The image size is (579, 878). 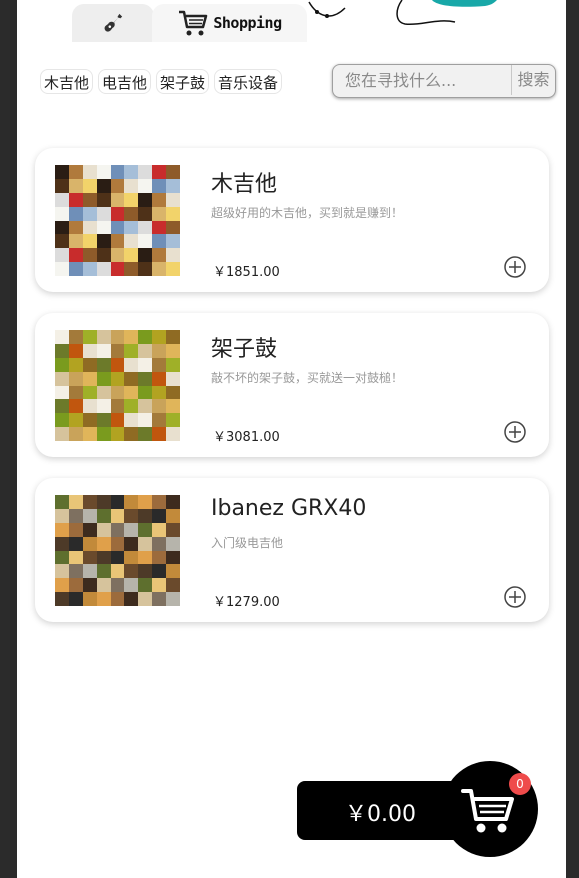 I want to click on shopping-cart-icon, so click(x=193, y=23).